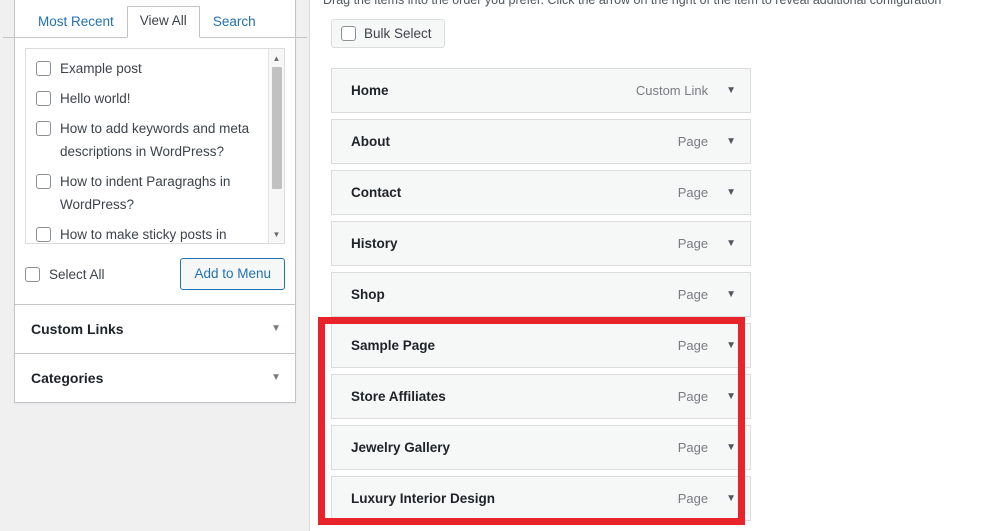 The image size is (983, 531). I want to click on list-item-label: How to indent Paragraghs in WordPress?, so click(145, 193).